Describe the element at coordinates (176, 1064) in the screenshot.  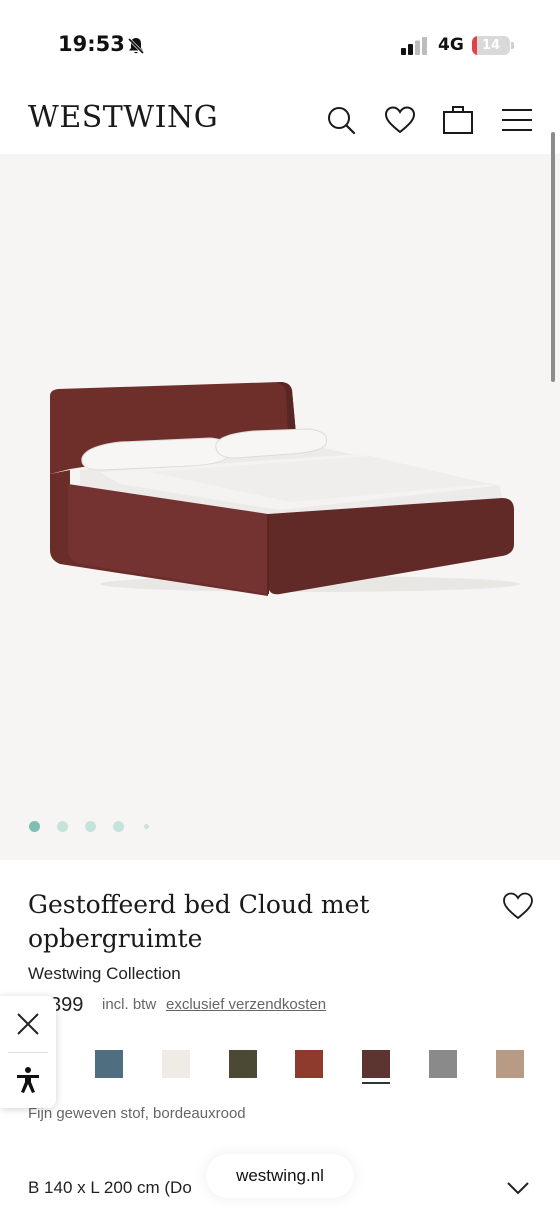
I see `color-swatch-off-white` at that location.